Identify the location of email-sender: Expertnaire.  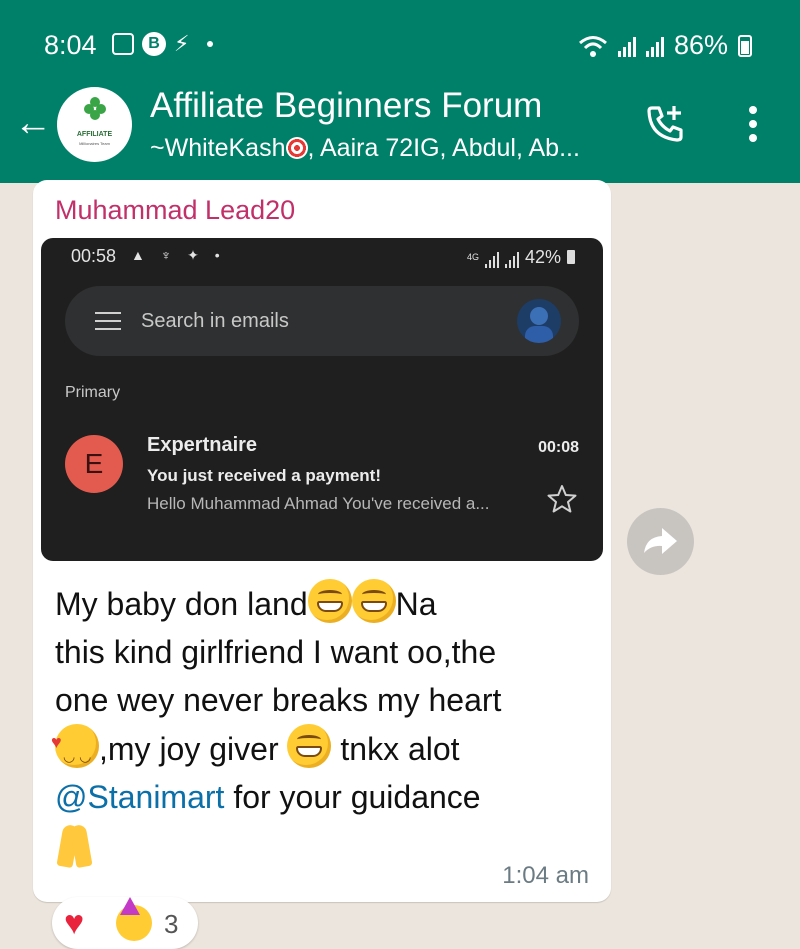
(202, 445).